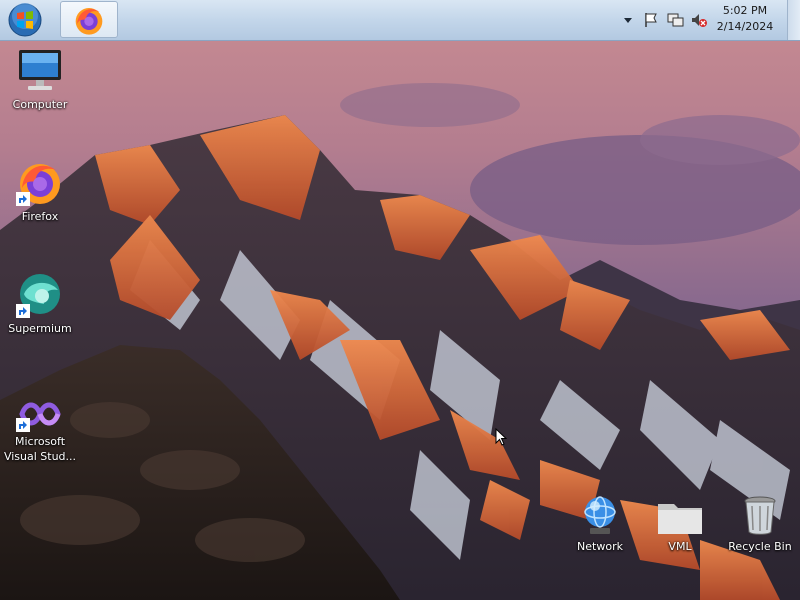  What do you see at coordinates (651, 20) in the screenshot?
I see `action-center-flag-icon` at bounding box center [651, 20].